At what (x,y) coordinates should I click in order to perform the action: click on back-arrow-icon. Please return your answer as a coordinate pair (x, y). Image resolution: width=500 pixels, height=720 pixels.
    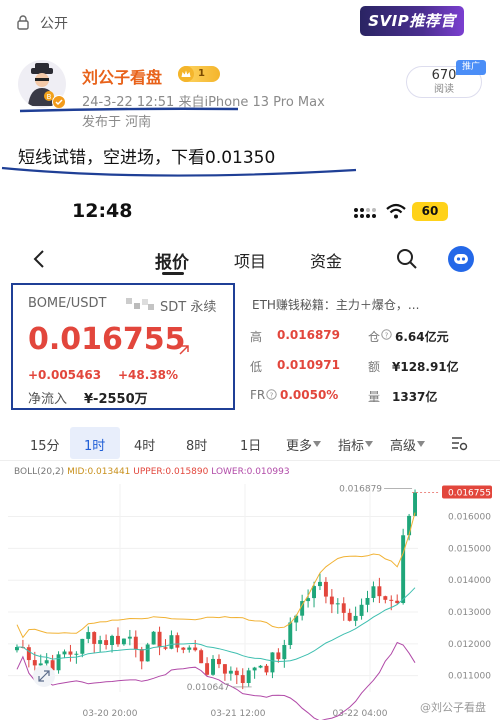
    Looking at the image, I should click on (40, 259).